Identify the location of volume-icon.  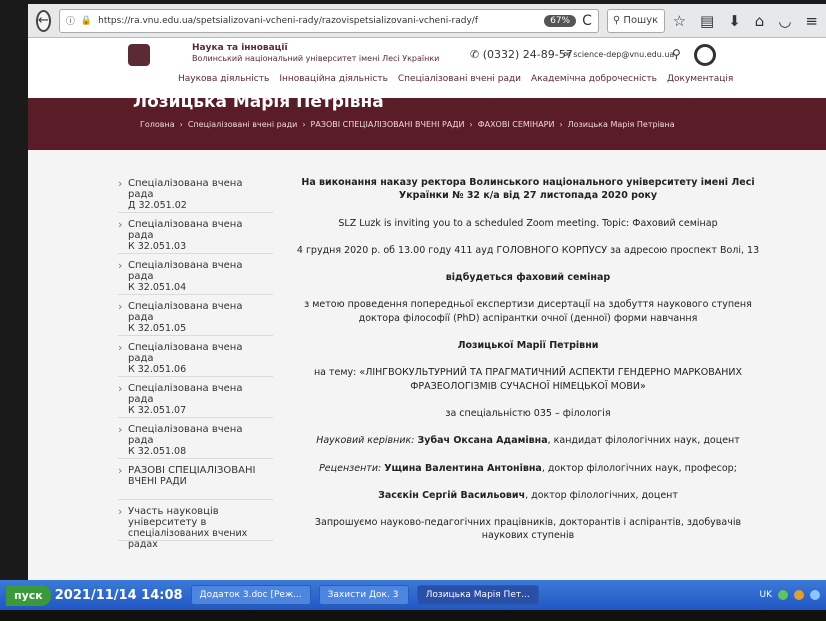
(815, 595).